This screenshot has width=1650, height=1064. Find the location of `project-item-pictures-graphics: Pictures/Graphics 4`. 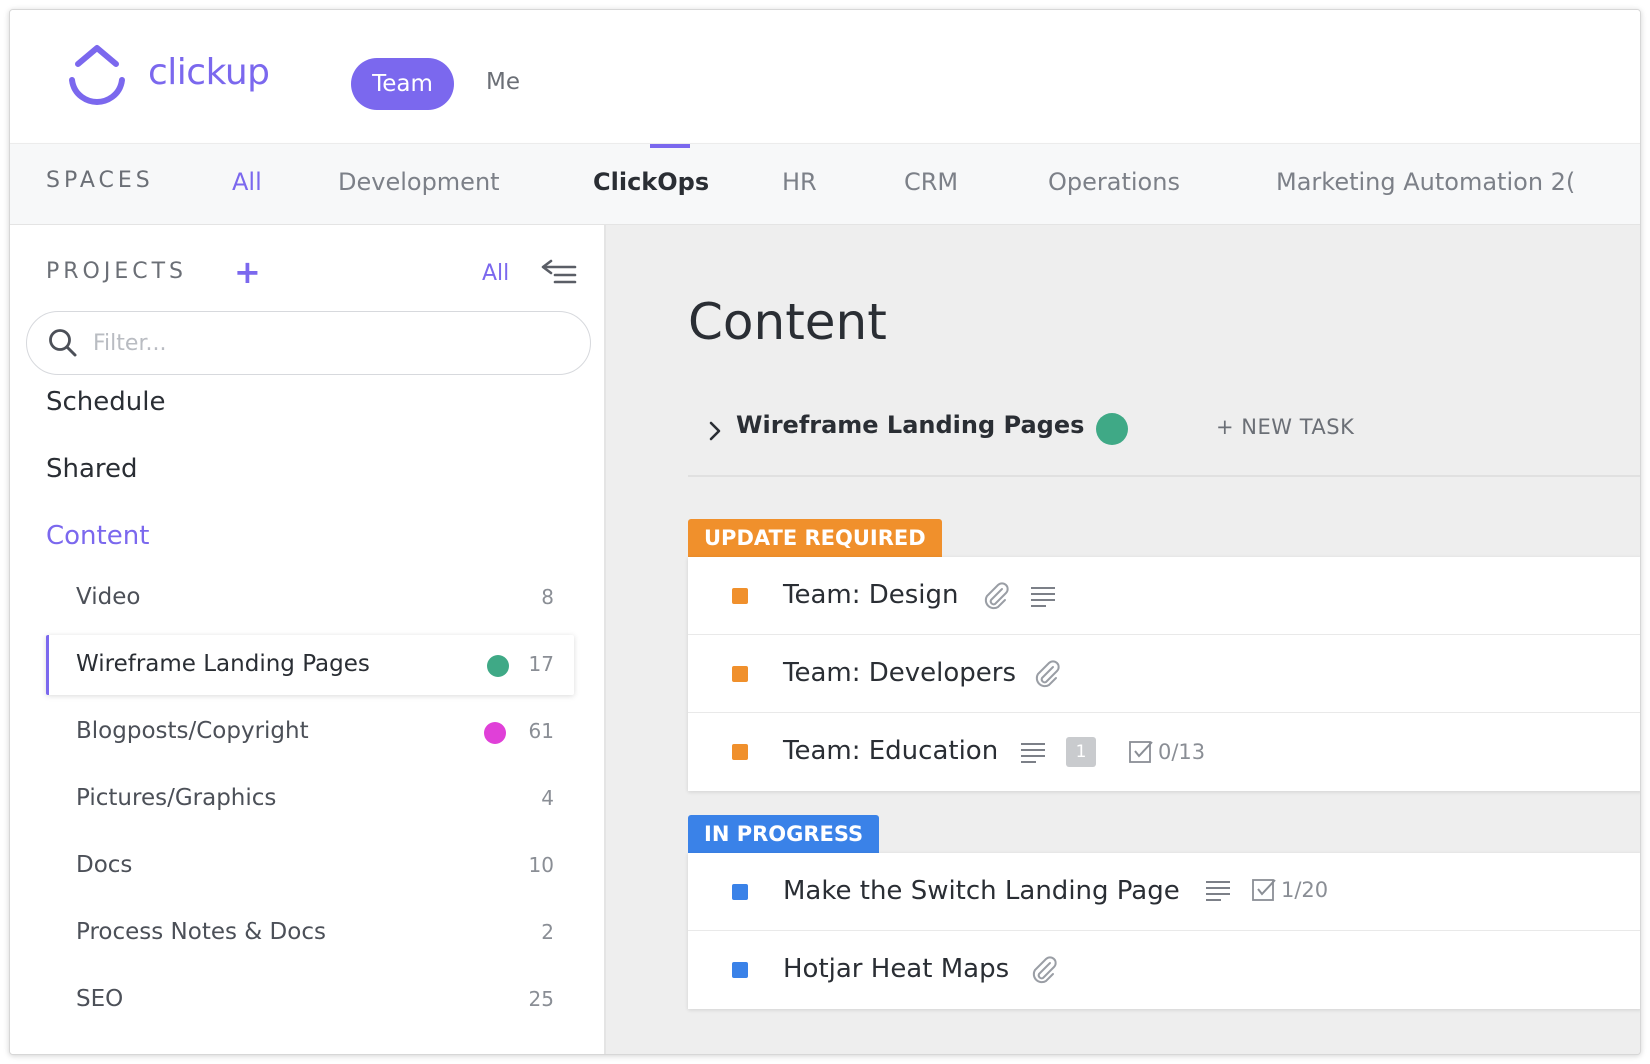

project-item-pictures-graphics: Pictures/Graphics 4 is located at coordinates (310, 799).